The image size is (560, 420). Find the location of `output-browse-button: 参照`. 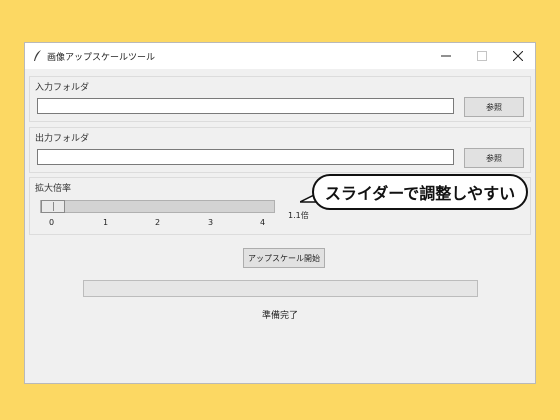

output-browse-button: 参照 is located at coordinates (494, 158).